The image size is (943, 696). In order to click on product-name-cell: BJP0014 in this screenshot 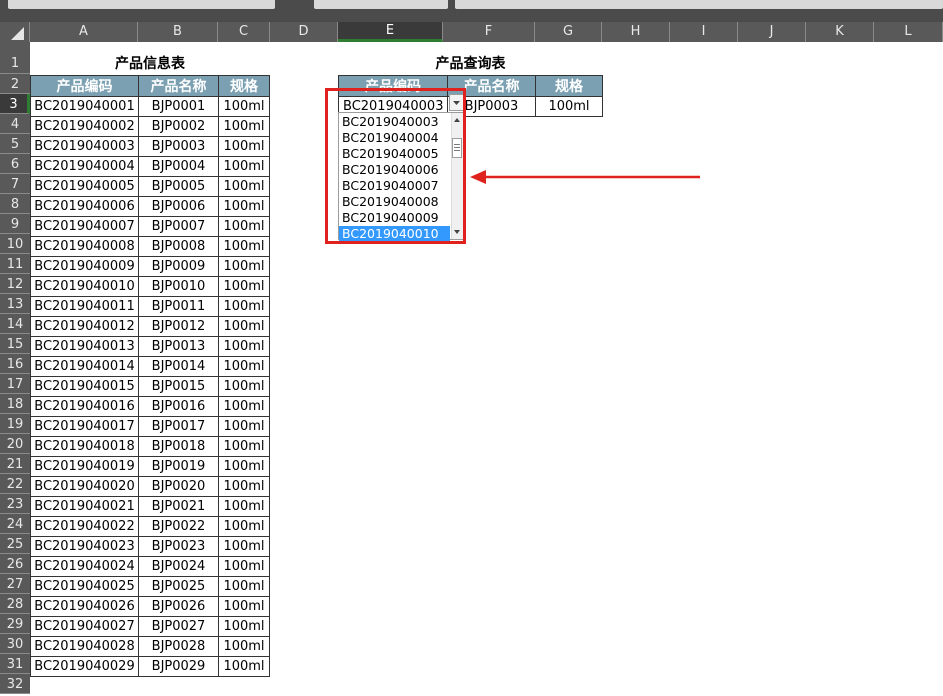, I will do `click(178, 366)`.